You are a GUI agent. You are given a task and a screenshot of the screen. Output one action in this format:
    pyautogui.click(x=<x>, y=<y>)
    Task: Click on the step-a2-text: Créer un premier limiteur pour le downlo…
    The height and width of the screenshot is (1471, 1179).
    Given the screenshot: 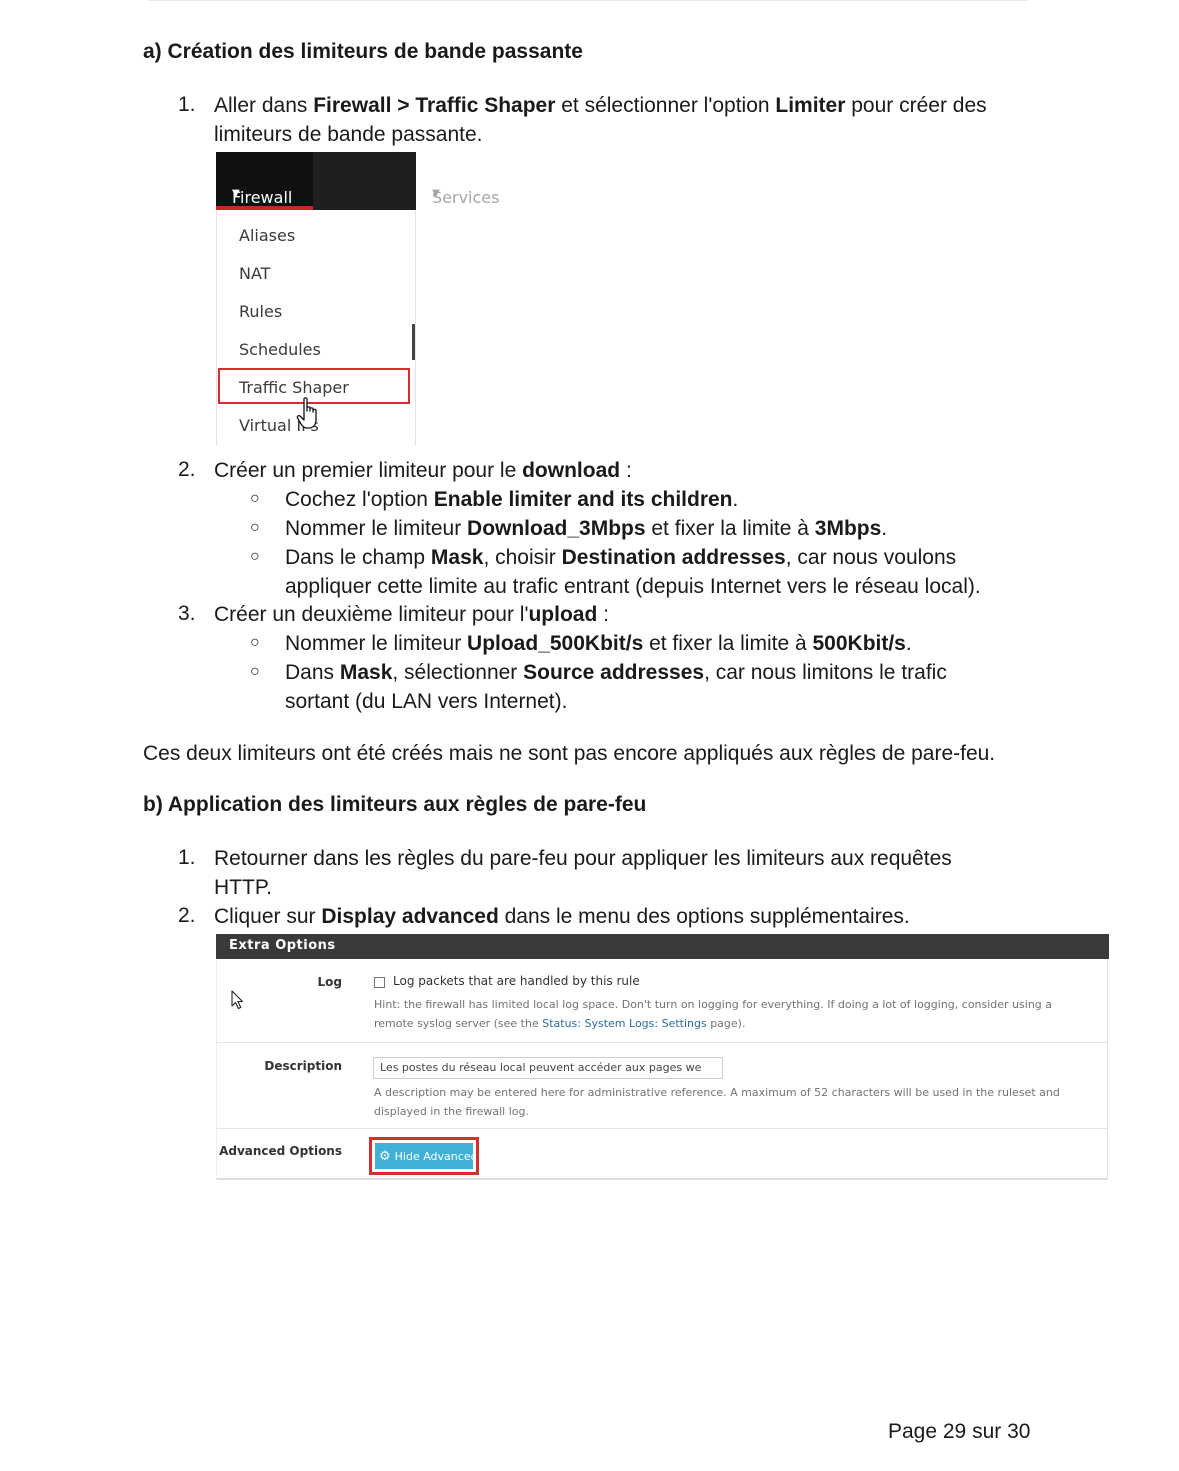 What is the action you would take?
    pyautogui.click(x=423, y=470)
    